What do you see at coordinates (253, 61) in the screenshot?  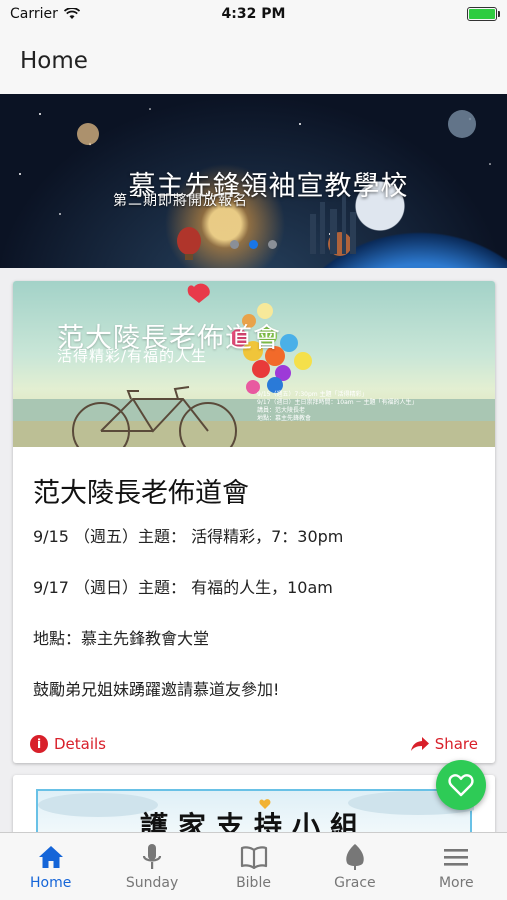 I see `nav-bar: Home` at bounding box center [253, 61].